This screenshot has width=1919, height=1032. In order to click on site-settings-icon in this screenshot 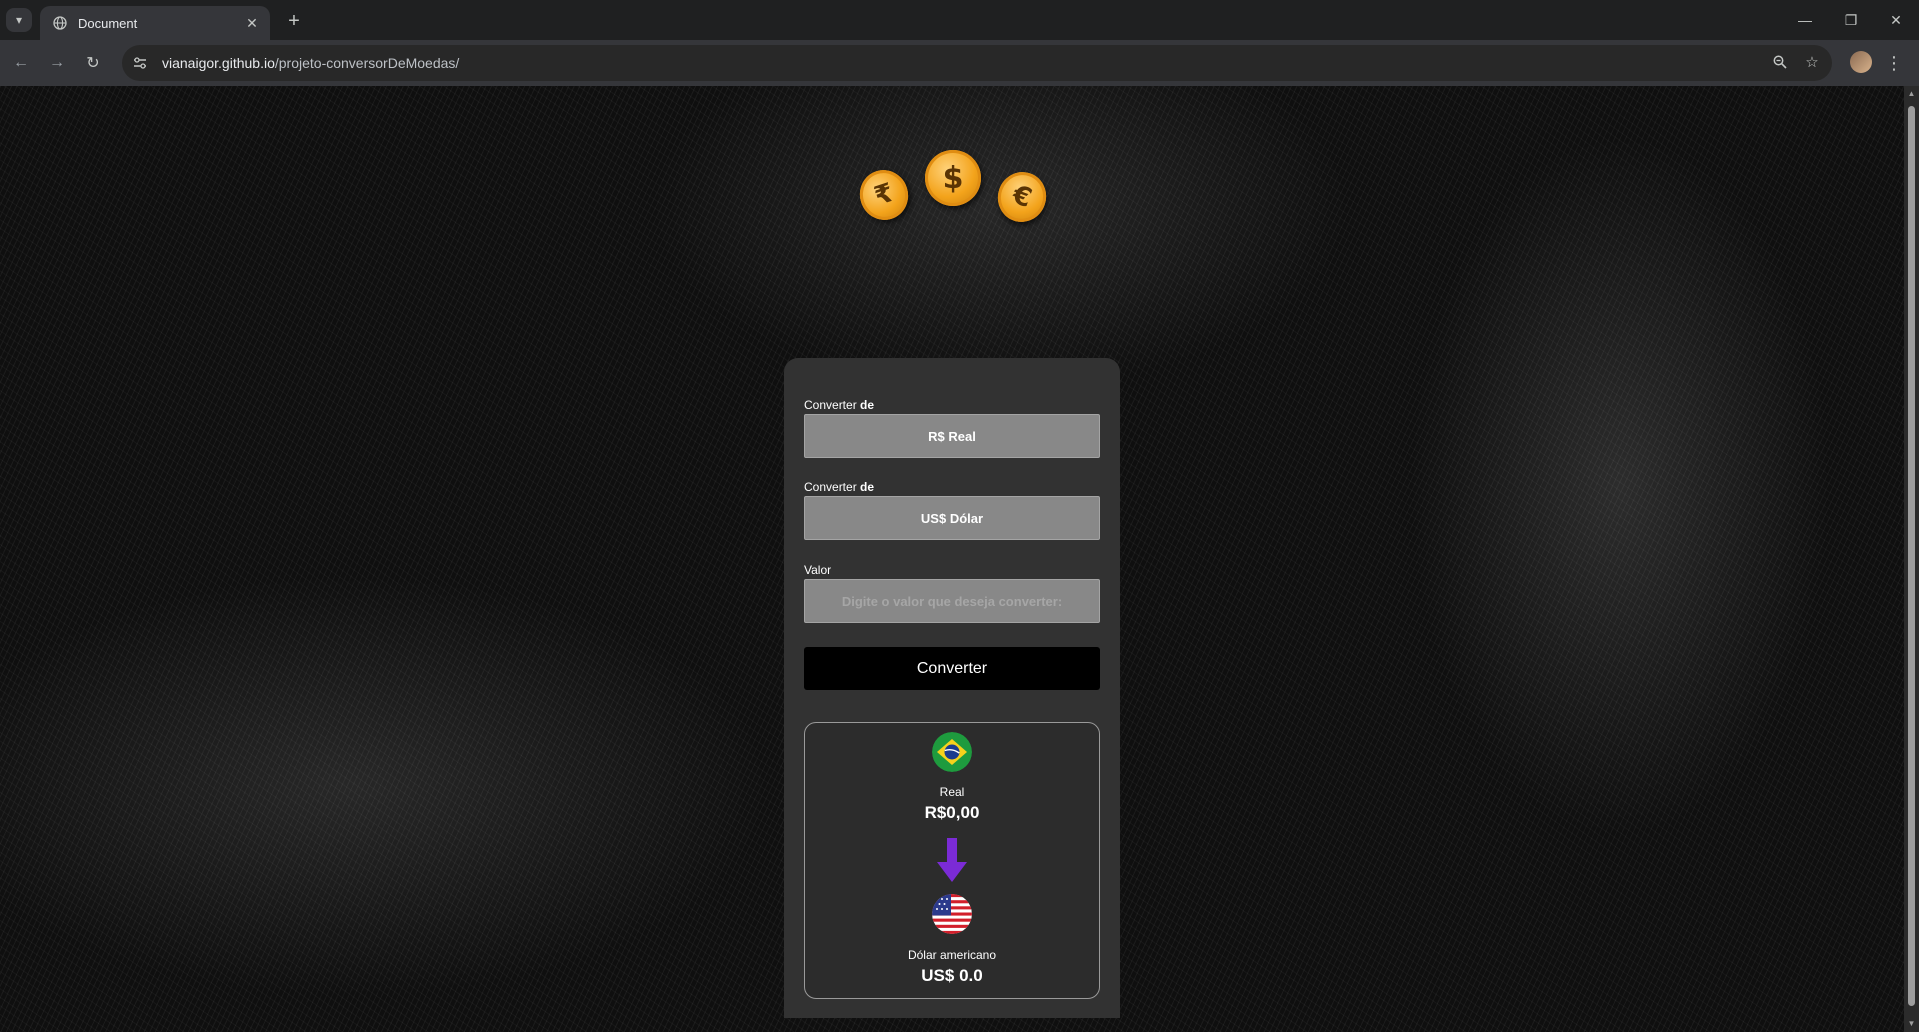, I will do `click(140, 63)`.